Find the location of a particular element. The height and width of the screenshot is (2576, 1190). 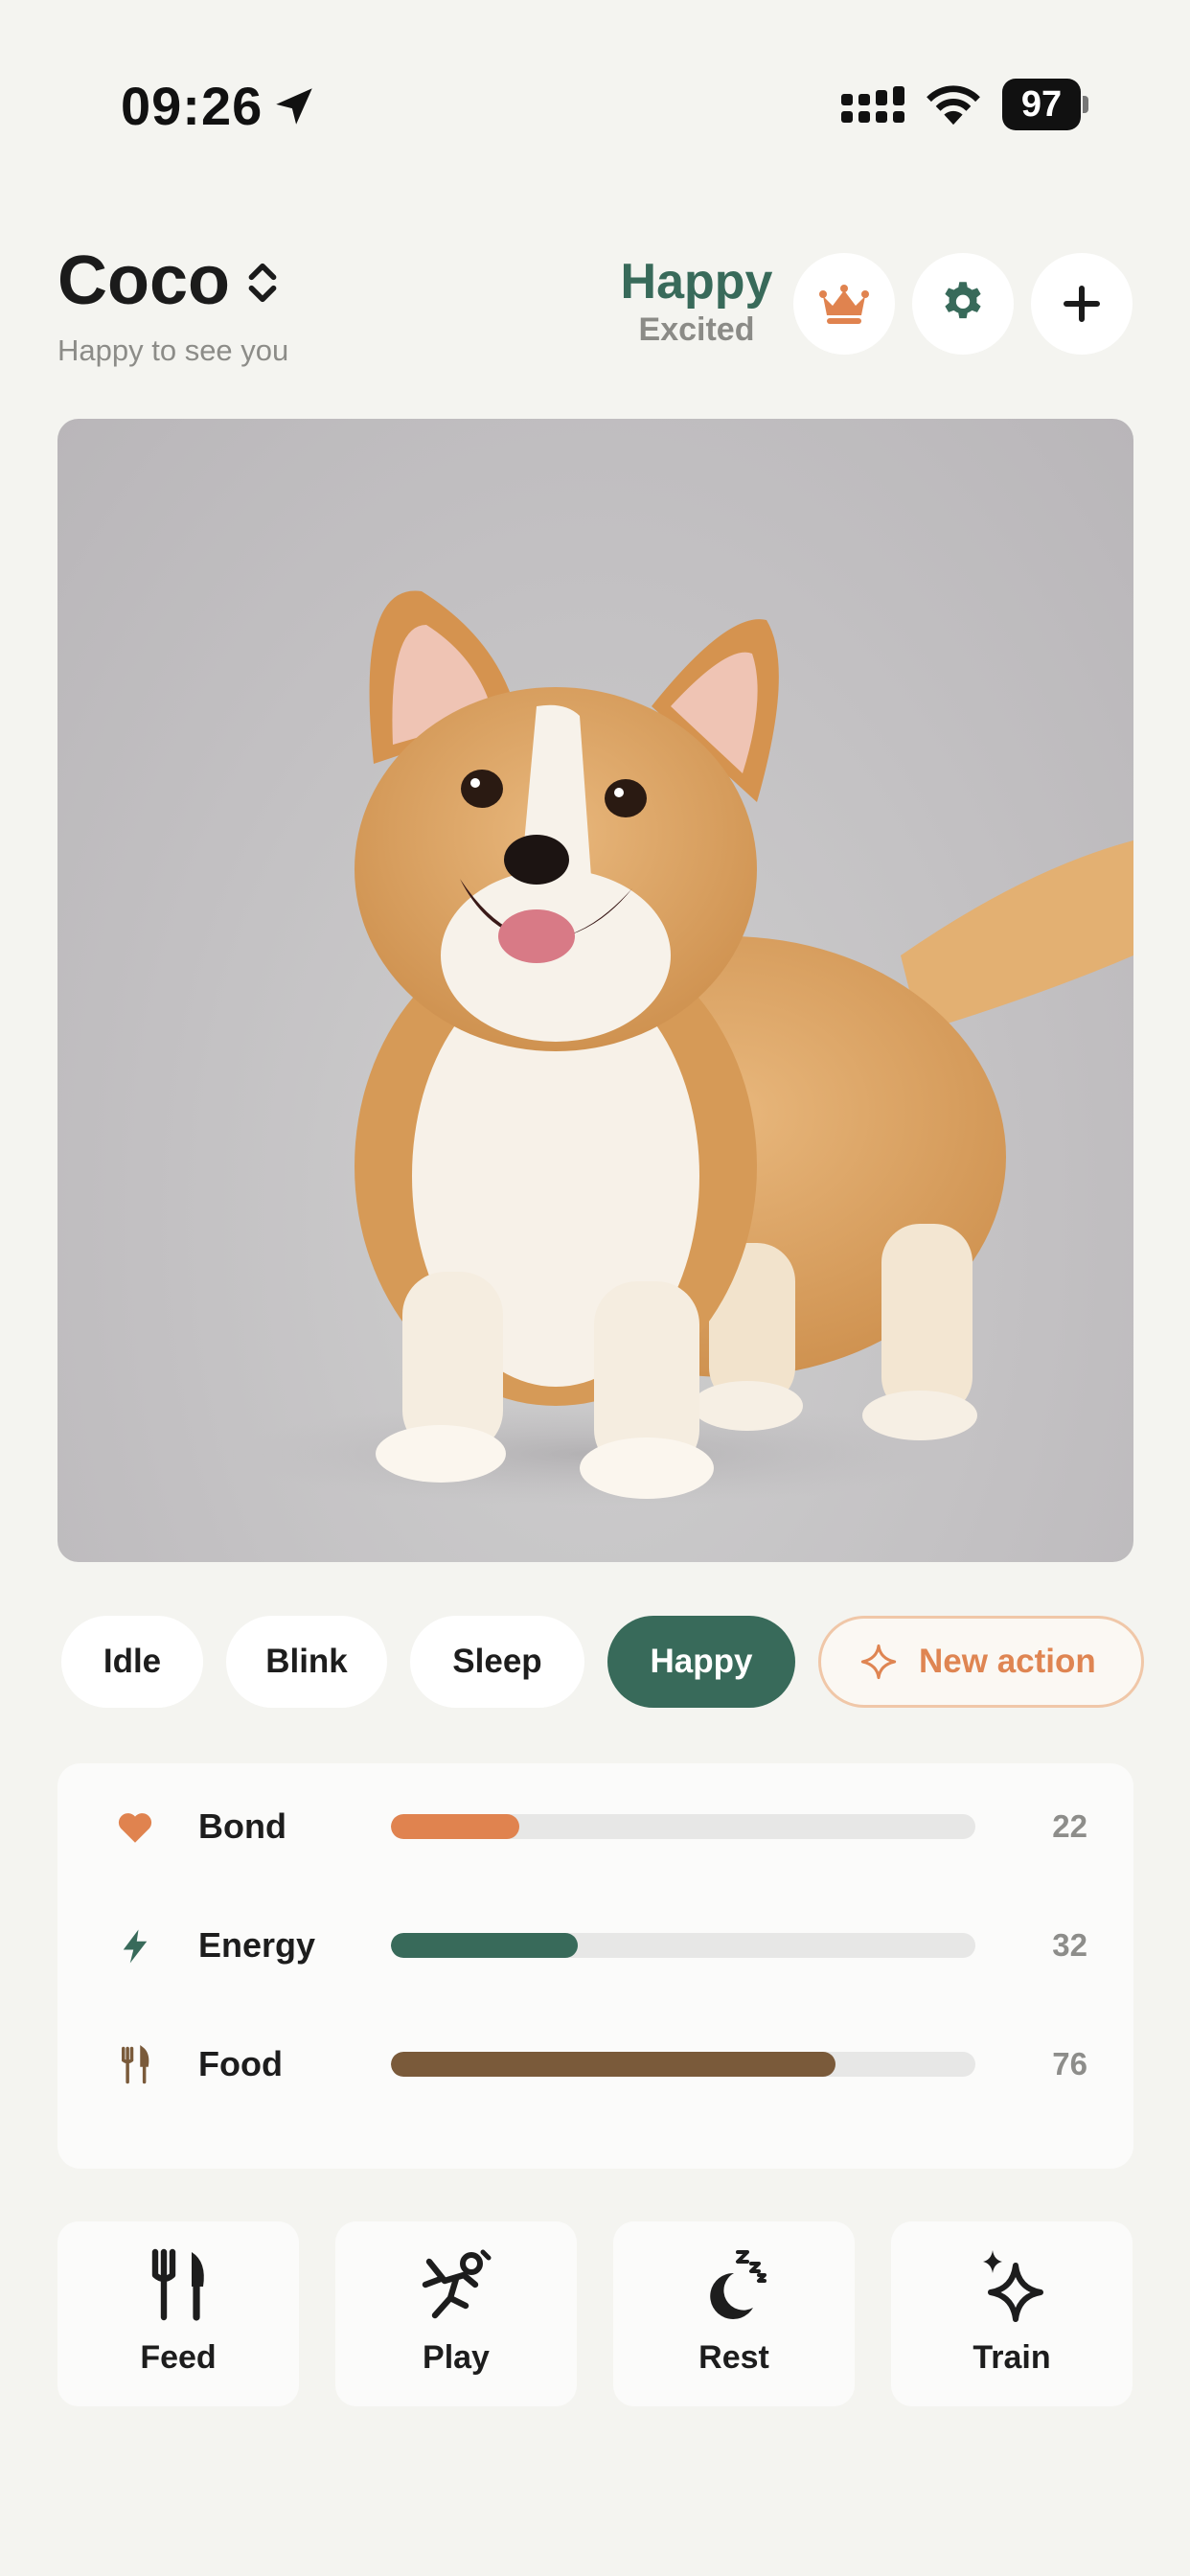

stat-value: 32 is located at coordinates (1070, 1945).